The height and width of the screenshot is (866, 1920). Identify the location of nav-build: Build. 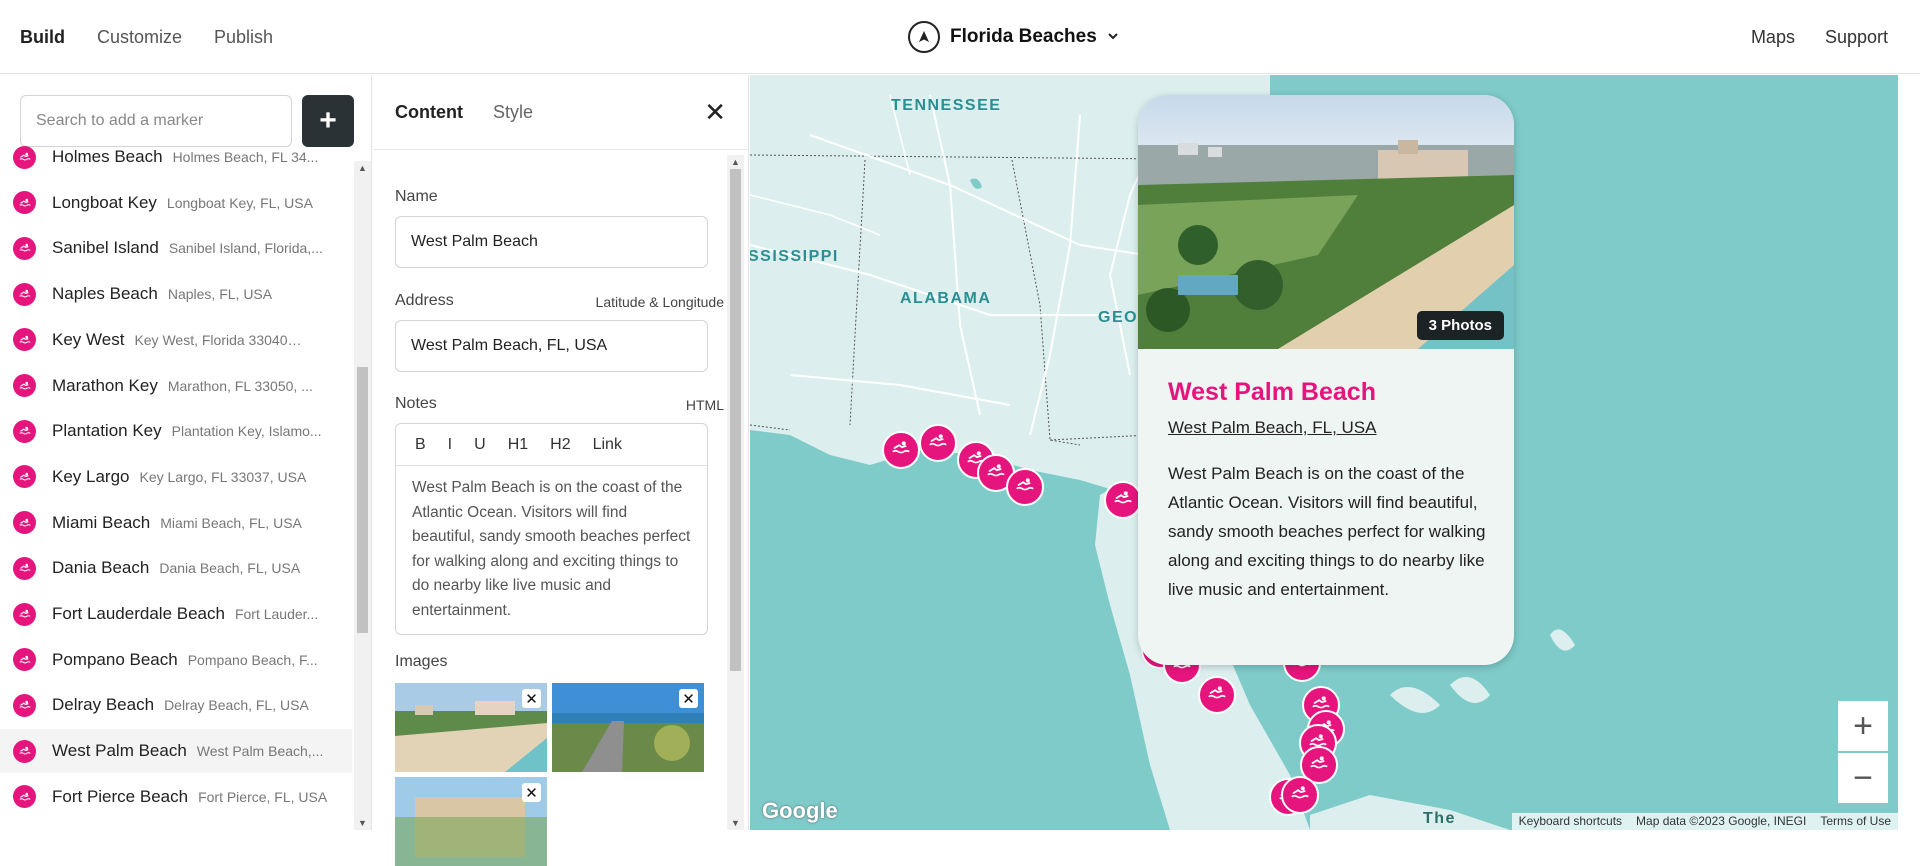
(42, 37).